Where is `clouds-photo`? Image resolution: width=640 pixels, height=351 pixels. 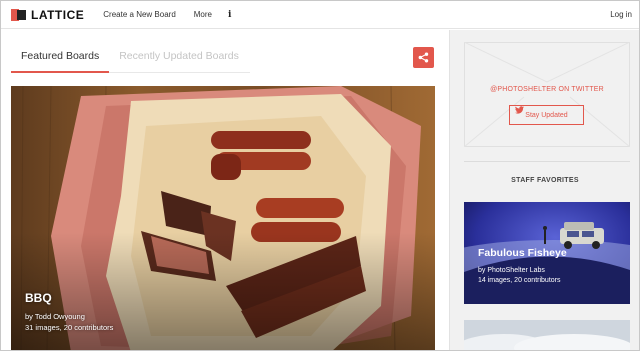 clouds-photo is located at coordinates (547, 335).